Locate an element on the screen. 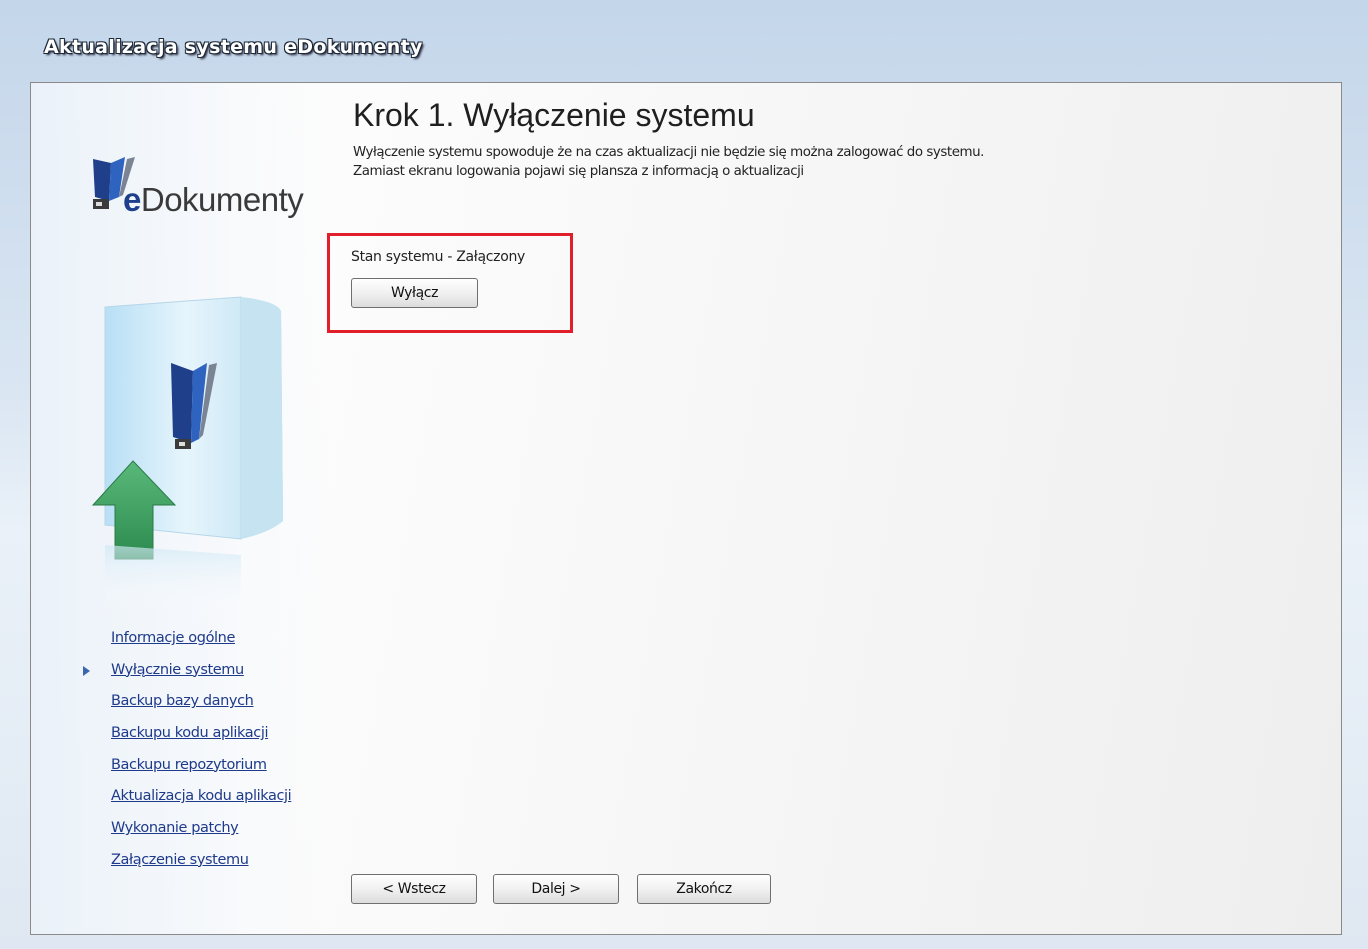 The width and height of the screenshot is (1368, 949). step-title: Krok 1. Wyłączenie systemu is located at coordinates (554, 115).